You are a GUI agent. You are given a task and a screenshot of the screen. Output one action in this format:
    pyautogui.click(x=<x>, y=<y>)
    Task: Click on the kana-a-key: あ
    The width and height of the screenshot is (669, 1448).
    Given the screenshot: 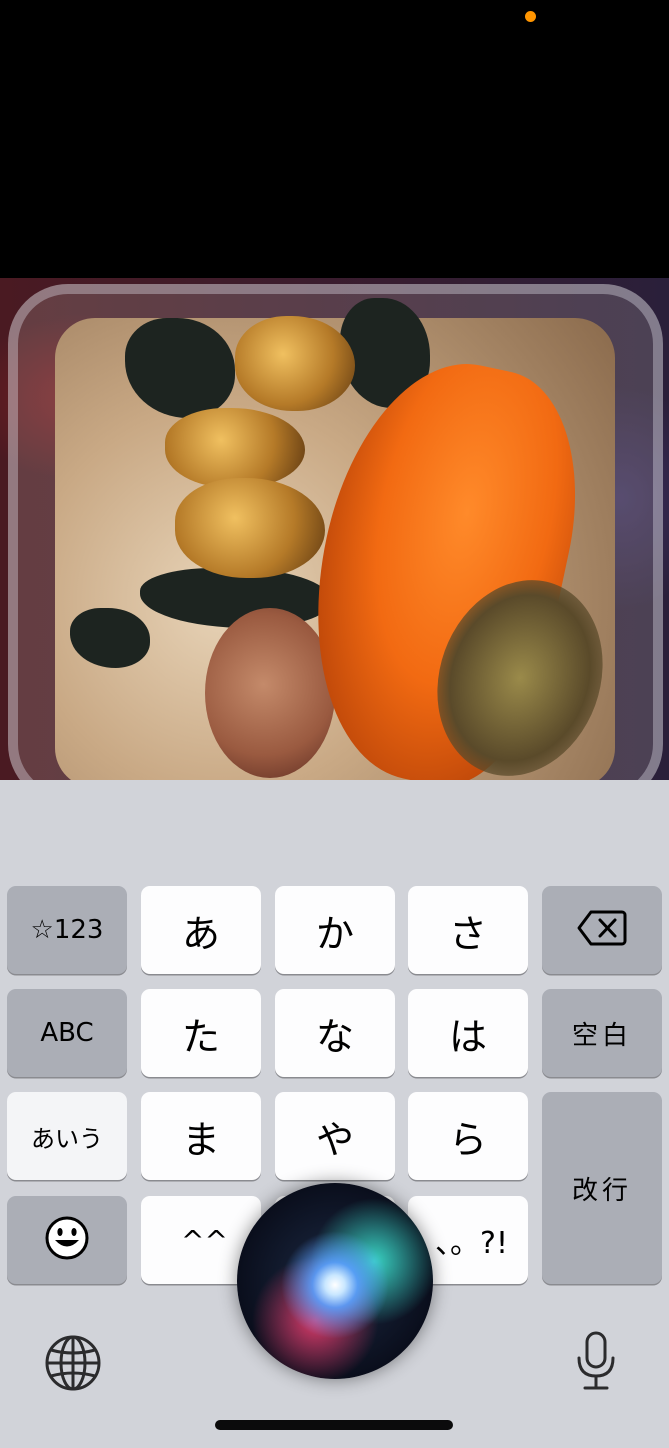 What is the action you would take?
    pyautogui.click(x=201, y=930)
    